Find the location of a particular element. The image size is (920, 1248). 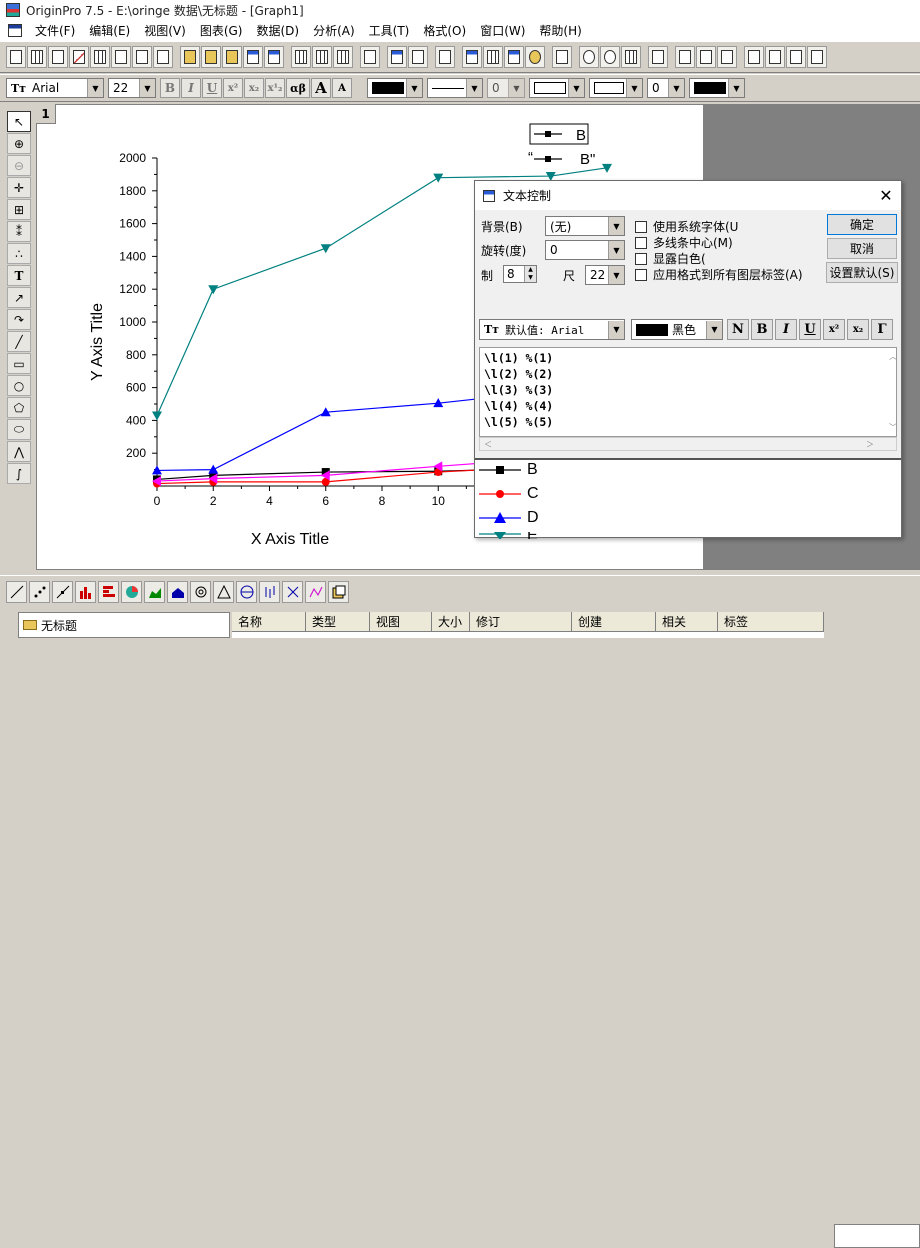

column-label: 标签 is located at coordinates (771, 622).